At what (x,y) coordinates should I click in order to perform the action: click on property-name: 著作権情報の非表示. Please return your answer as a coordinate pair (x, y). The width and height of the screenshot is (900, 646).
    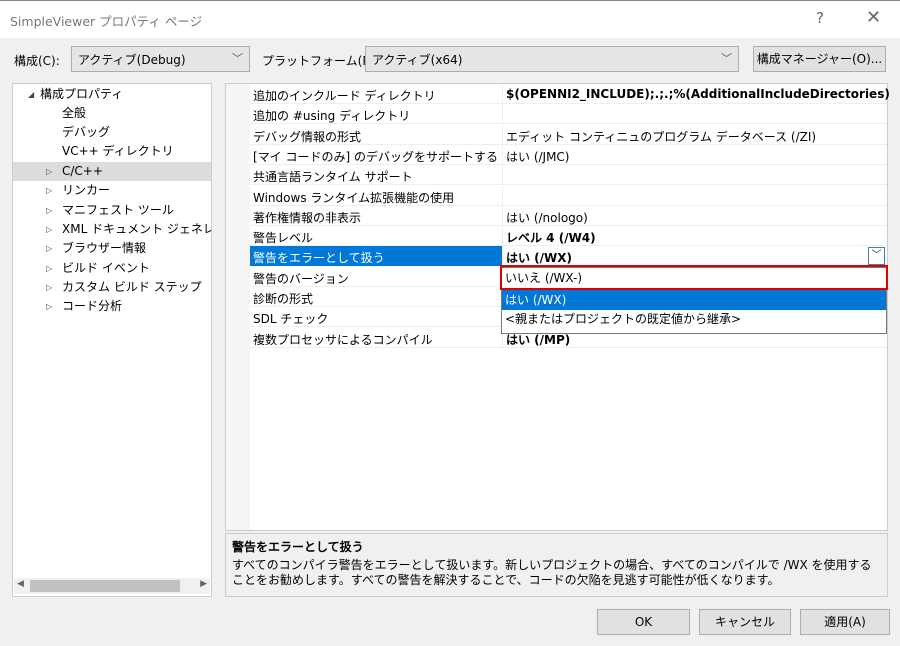
    Looking at the image, I should click on (307, 217).